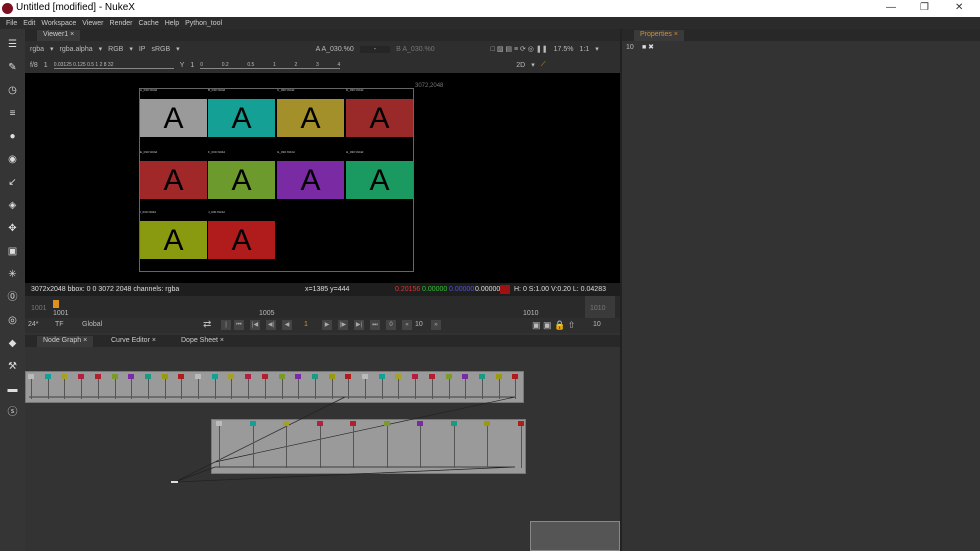 The height and width of the screenshot is (551, 980). I want to click on furnace-icon: ⓢ, so click(12, 412).